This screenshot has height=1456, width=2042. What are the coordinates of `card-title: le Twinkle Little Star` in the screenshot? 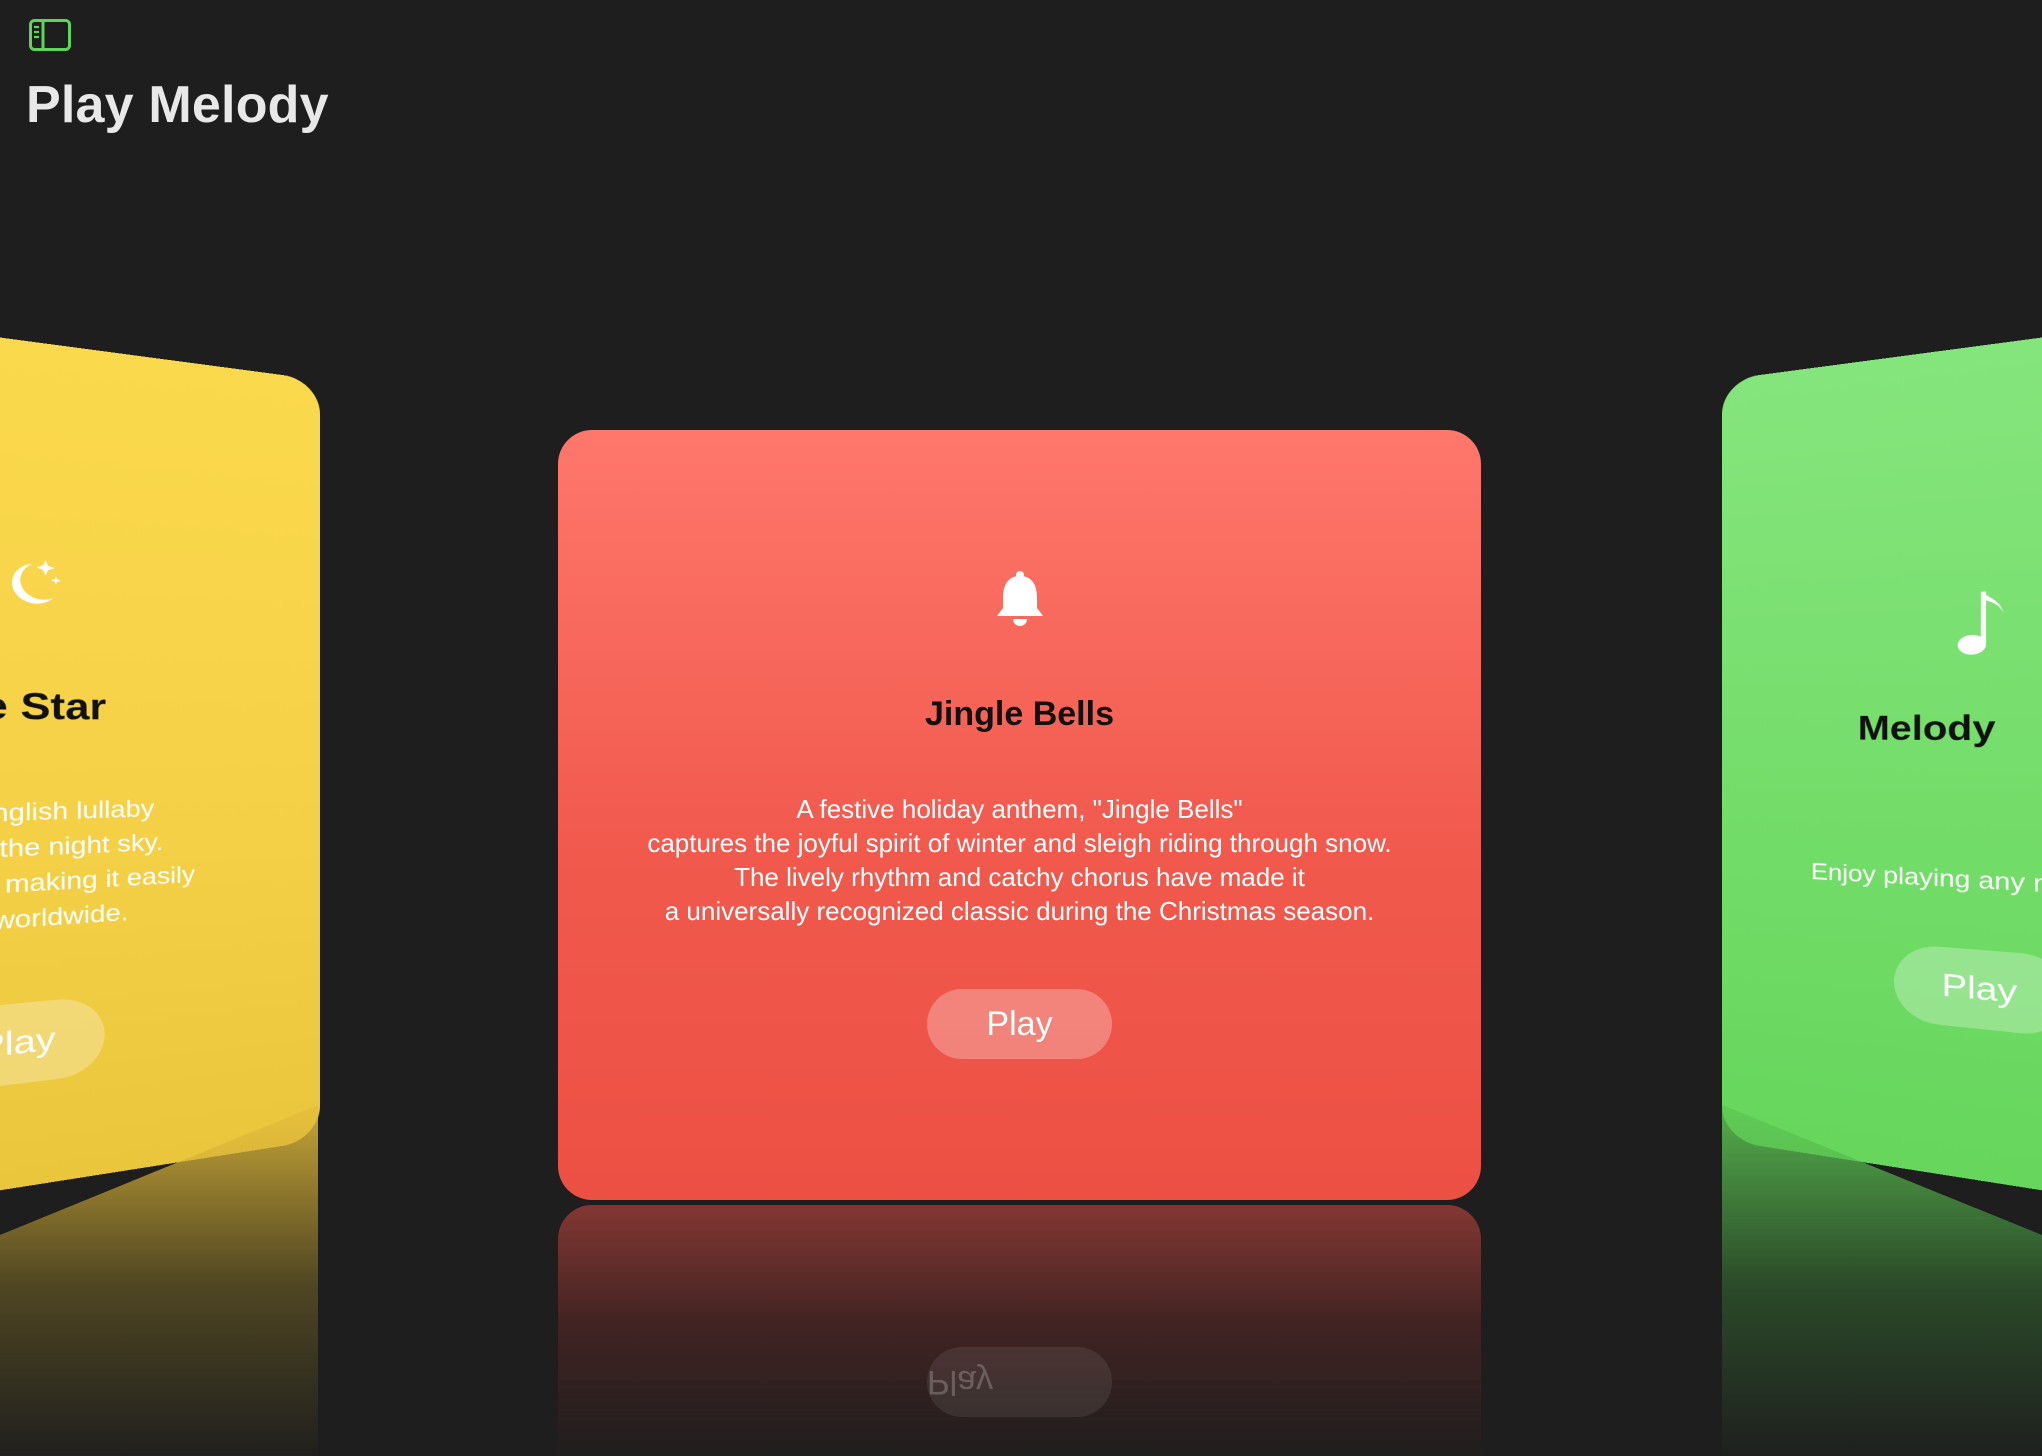 It's located at (53, 704).